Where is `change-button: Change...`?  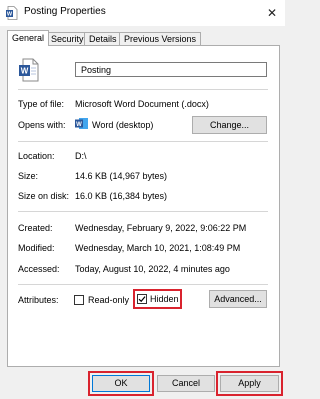 change-button: Change... is located at coordinates (229, 125).